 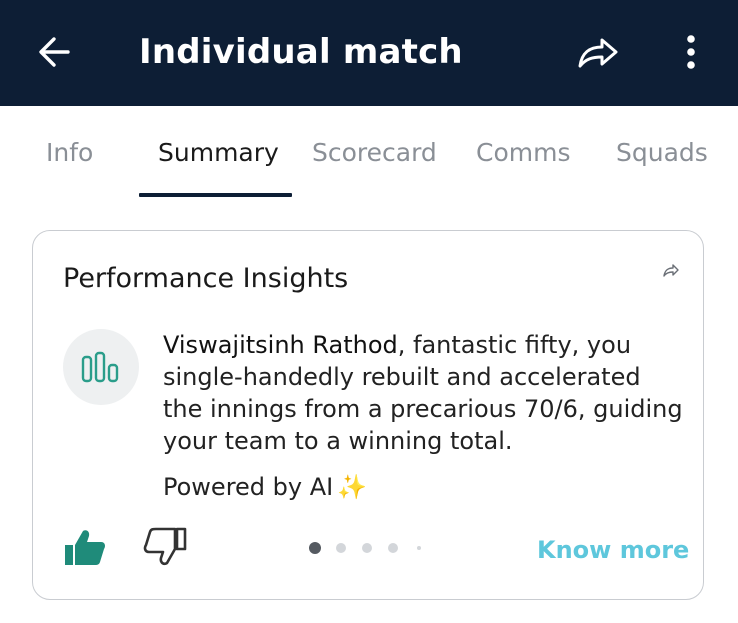 What do you see at coordinates (54, 52) in the screenshot?
I see `arrow-left-icon` at bounding box center [54, 52].